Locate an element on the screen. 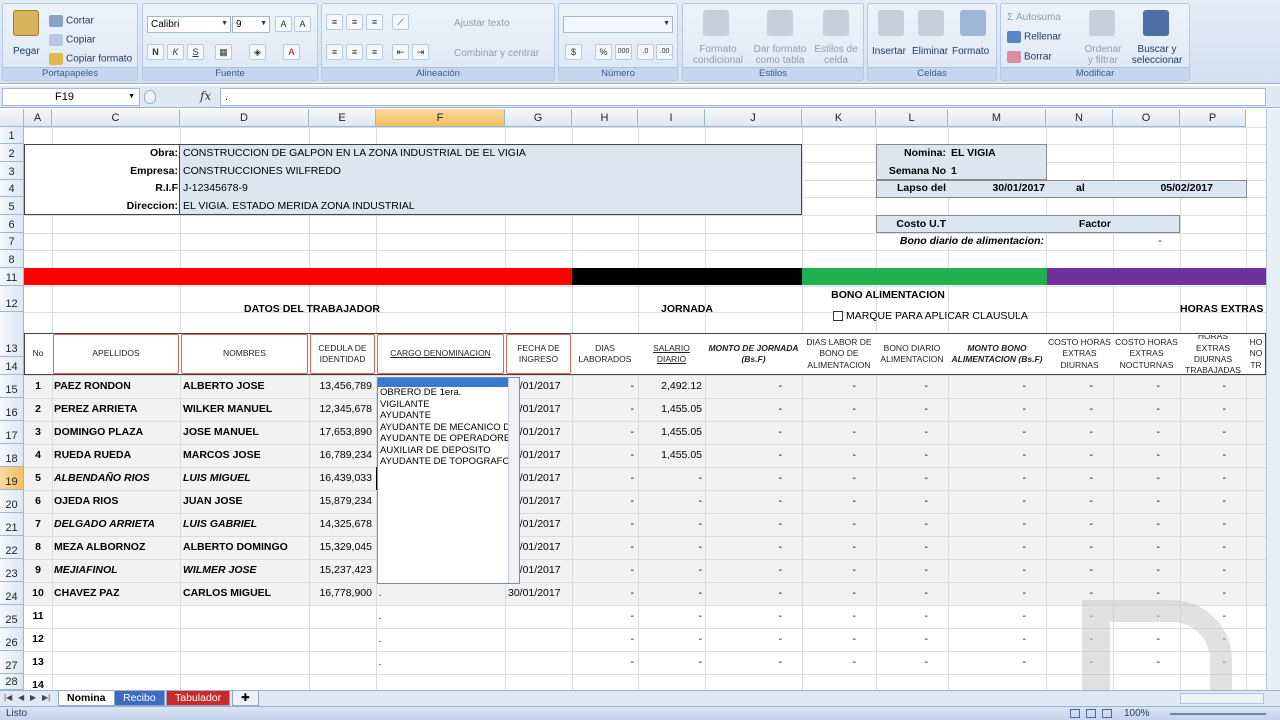  row-header-2: 2 is located at coordinates (12, 153).